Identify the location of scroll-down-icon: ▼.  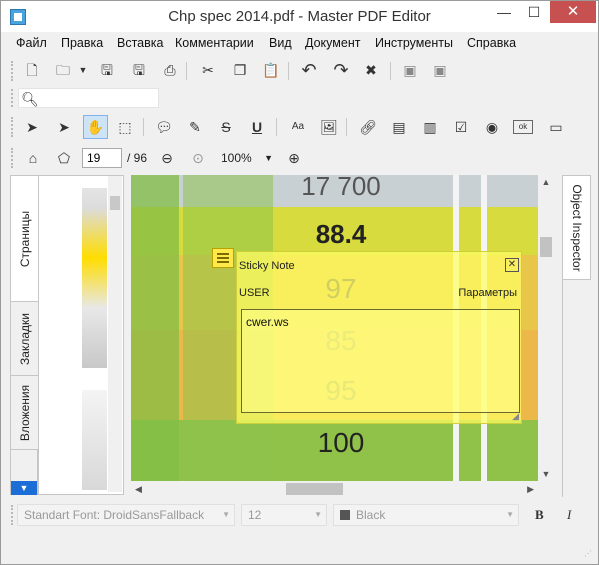
(546, 474).